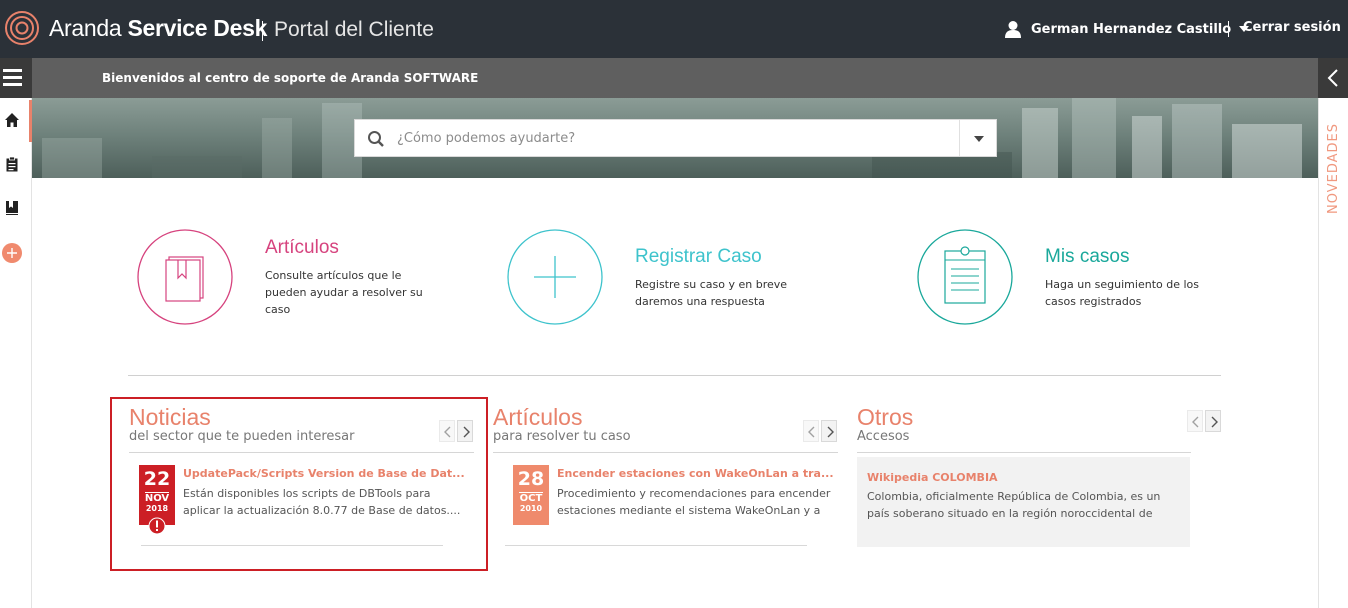 The height and width of the screenshot is (608, 1348). Describe the element at coordinates (354, 29) in the screenshot. I see `portal-title: Portal del Cliente` at that location.